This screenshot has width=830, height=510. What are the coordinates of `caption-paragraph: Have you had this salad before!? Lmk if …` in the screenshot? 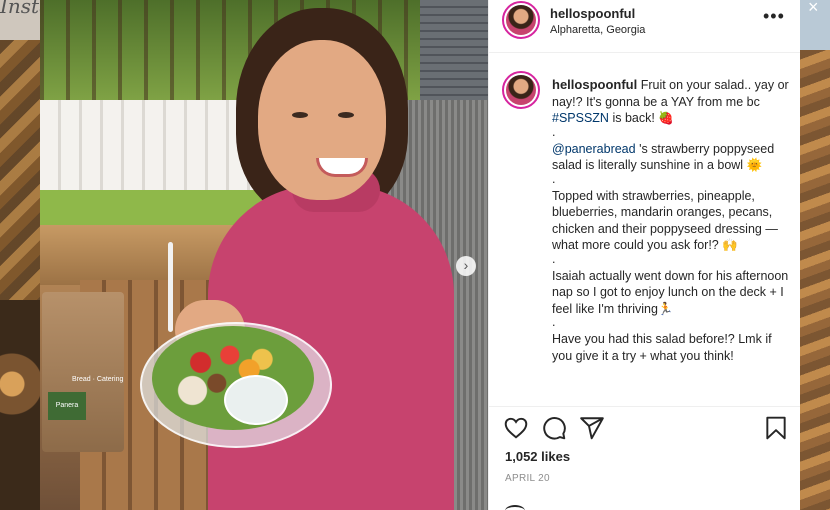 It's located at (662, 347).